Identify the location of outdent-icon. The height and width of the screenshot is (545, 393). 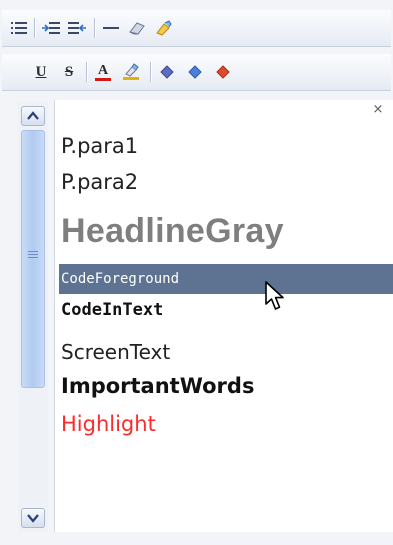
(77, 28).